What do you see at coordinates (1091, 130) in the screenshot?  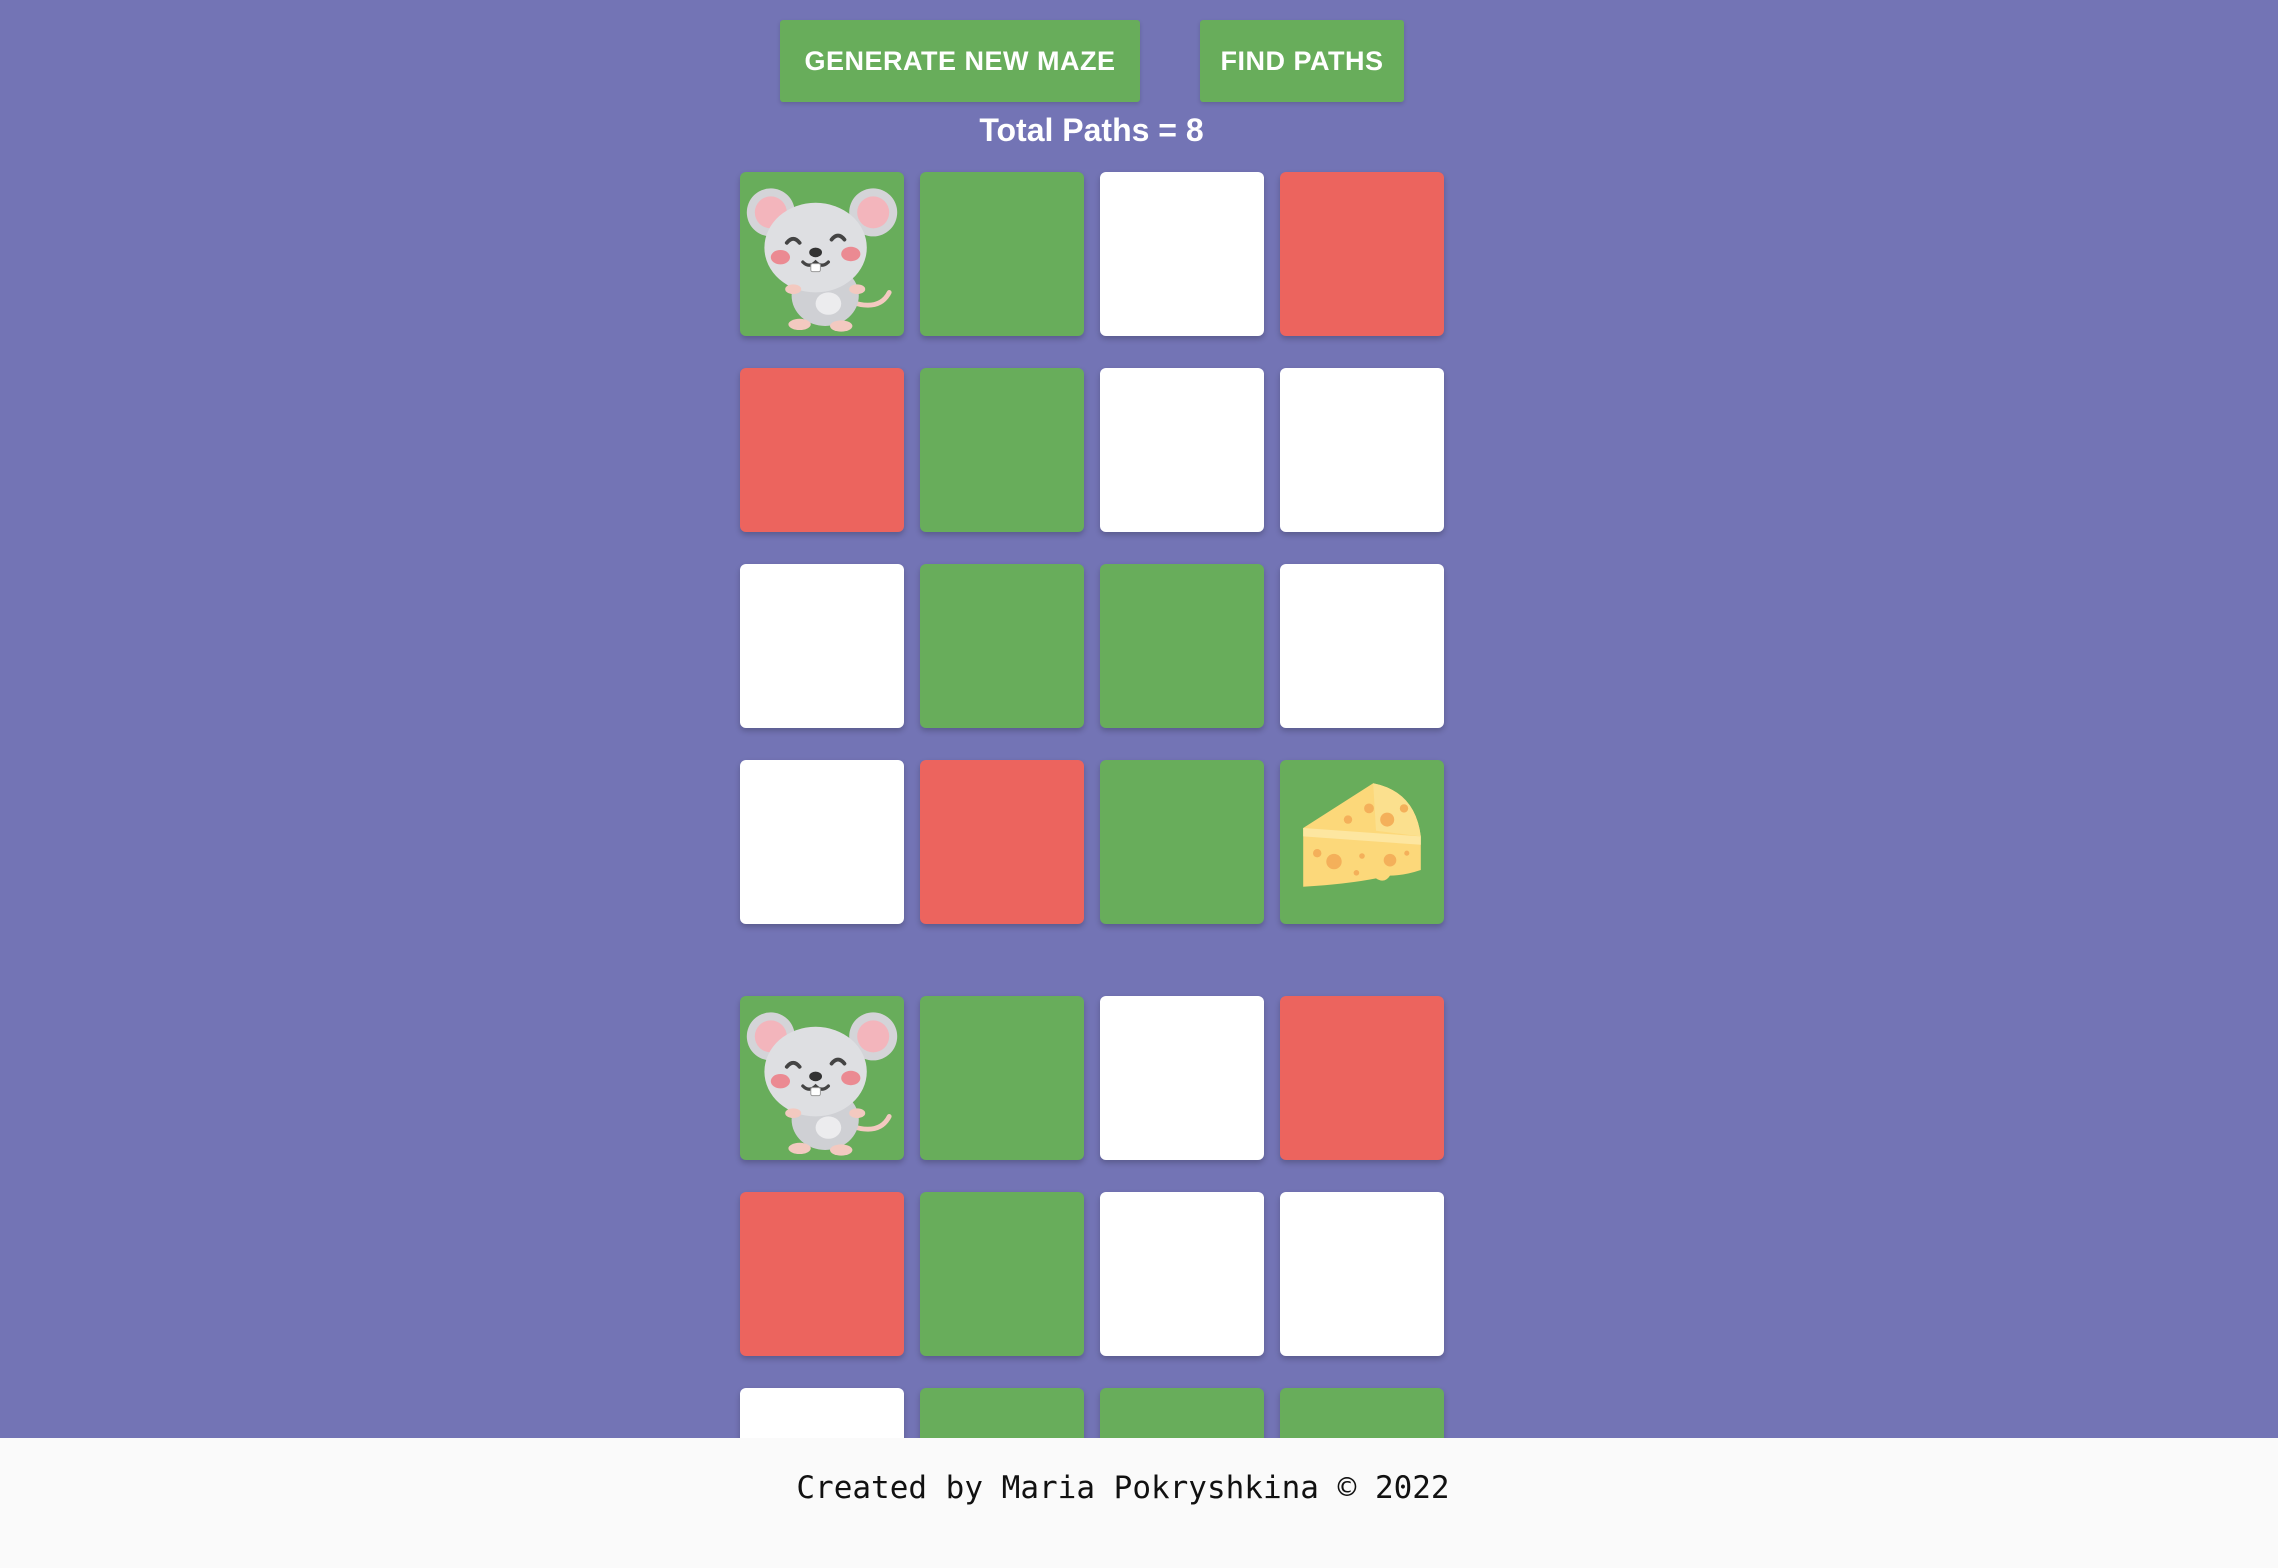 I see `total-paths-counter: Total Paths = 8` at bounding box center [1091, 130].